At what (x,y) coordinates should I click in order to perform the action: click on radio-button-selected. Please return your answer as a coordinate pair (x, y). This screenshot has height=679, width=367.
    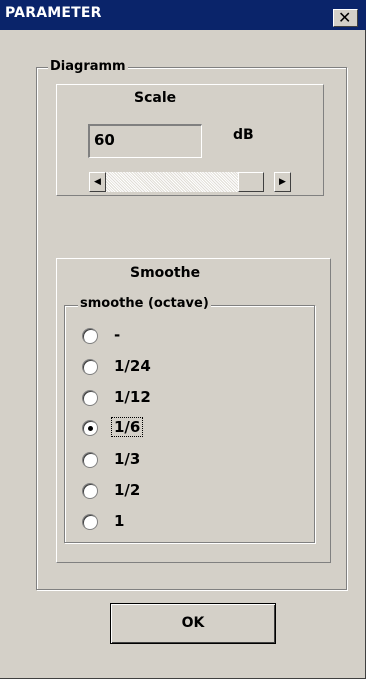
    Looking at the image, I should click on (90, 428).